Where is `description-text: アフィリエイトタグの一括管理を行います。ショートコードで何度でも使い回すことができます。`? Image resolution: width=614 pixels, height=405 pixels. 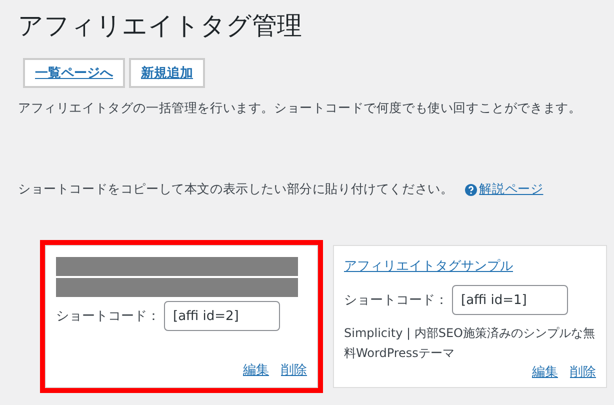
description-text: アフィリエイトタグの一括管理を行います。ショートコードで何度でも使い回すことができます。 is located at coordinates (300, 108).